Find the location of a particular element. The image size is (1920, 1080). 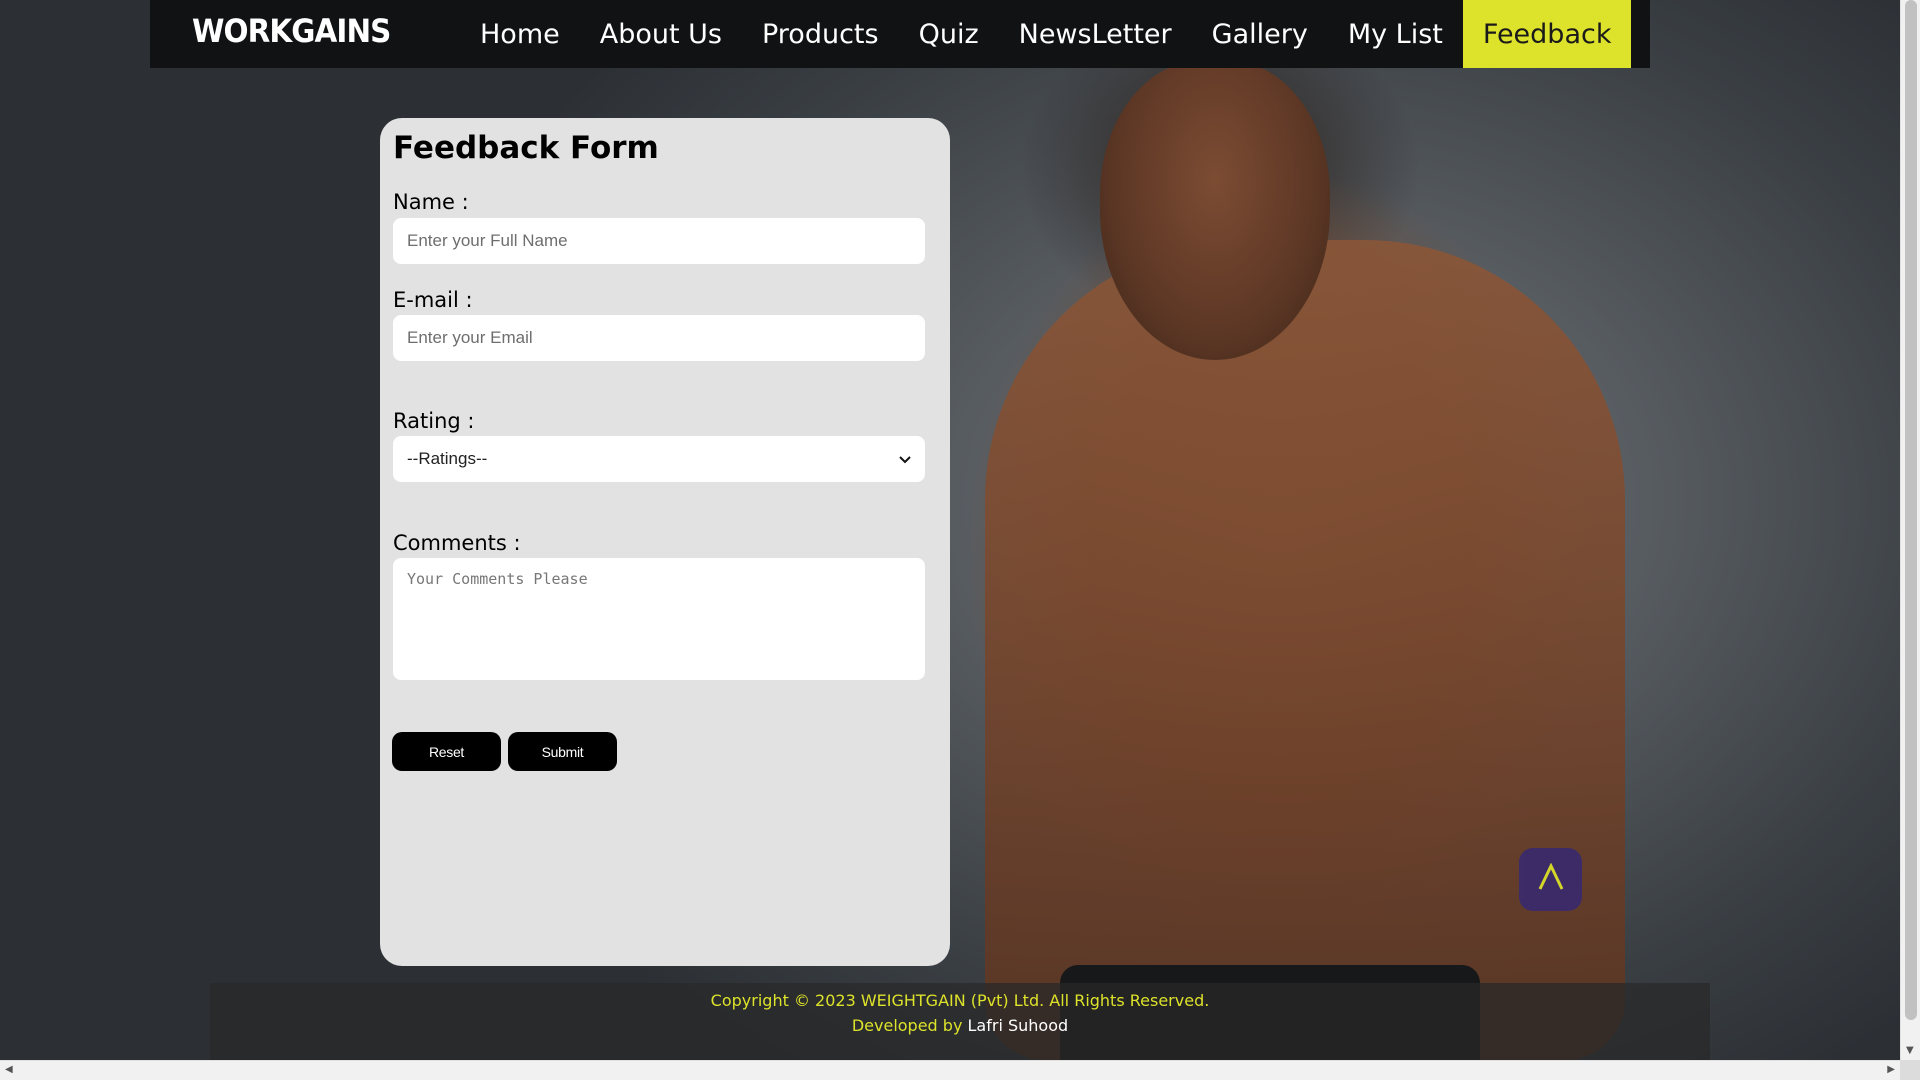

nav-item-products: Products is located at coordinates (820, 34).